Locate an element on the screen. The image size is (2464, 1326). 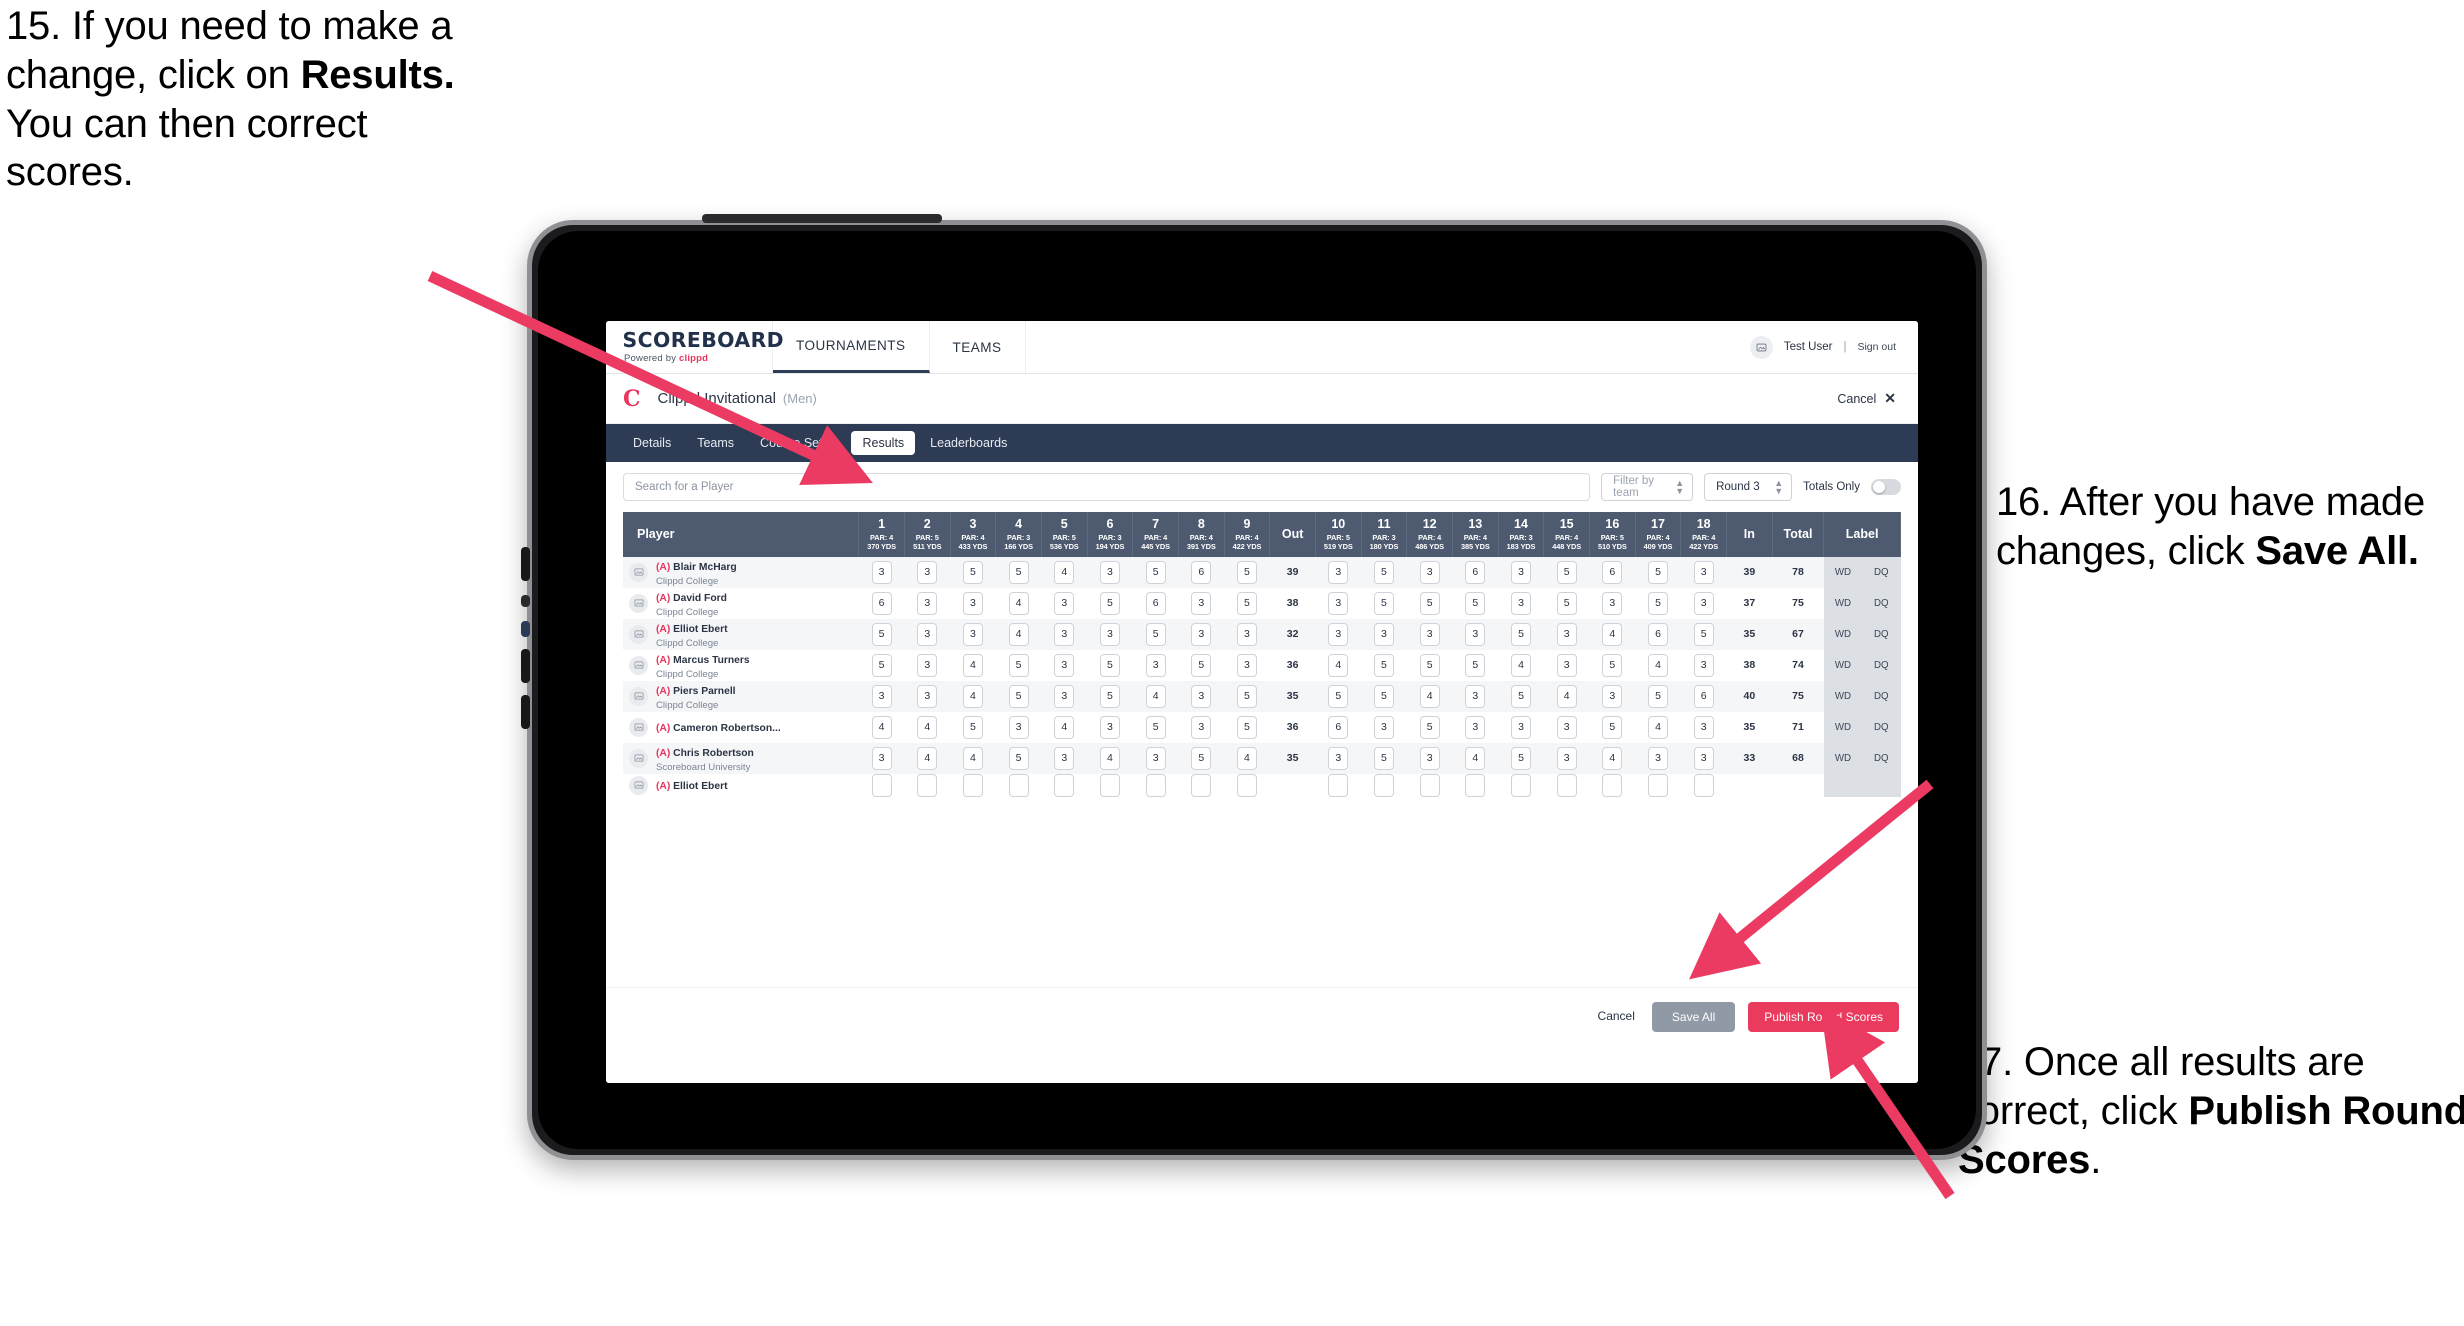
score-cell-hole-7: 5 is located at coordinates (1156, 727).